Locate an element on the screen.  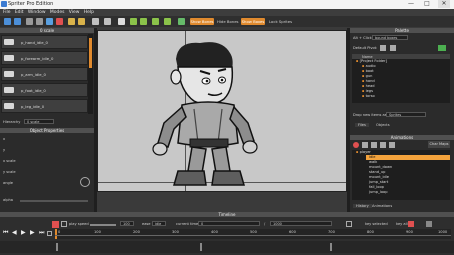
new-animation-icon is located at coordinates (365, 145).